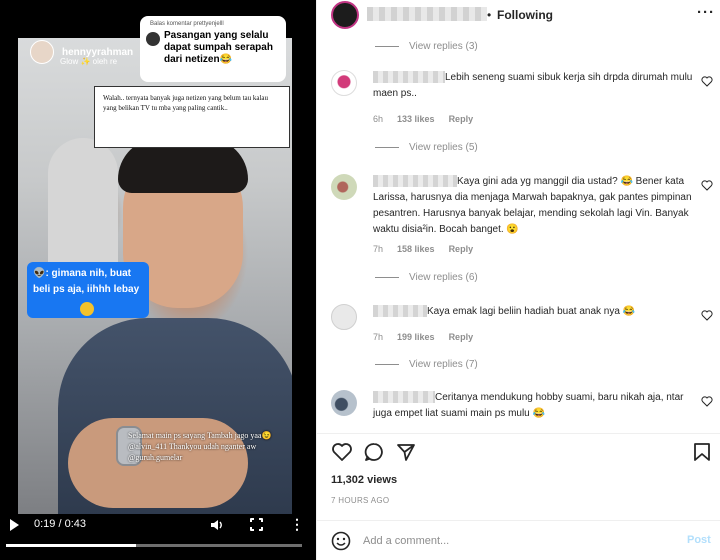 Image resolution: width=720 pixels, height=560 pixels. Describe the element at coordinates (416, 249) in the screenshot. I see `comment-likes: 158 likes` at that location.